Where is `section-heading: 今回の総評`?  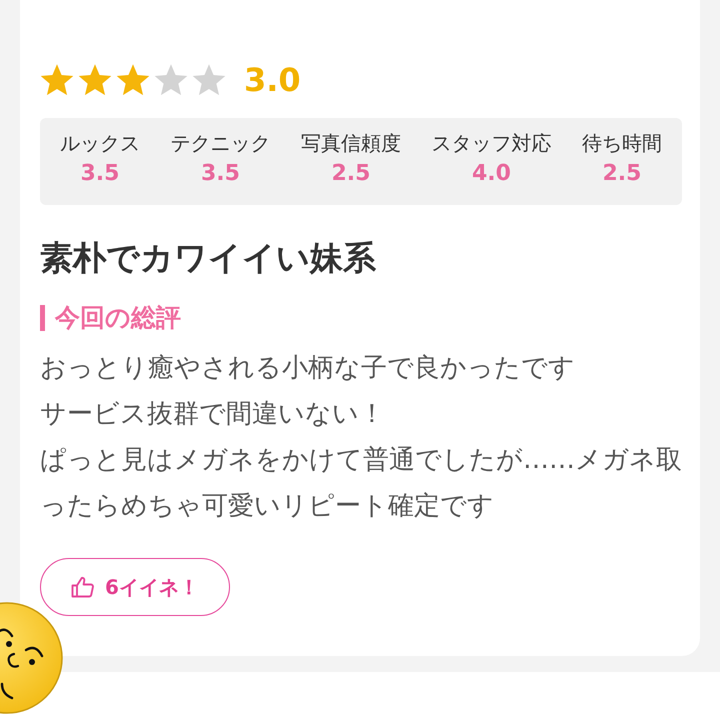
section-heading: 今回の総評 is located at coordinates (118, 318).